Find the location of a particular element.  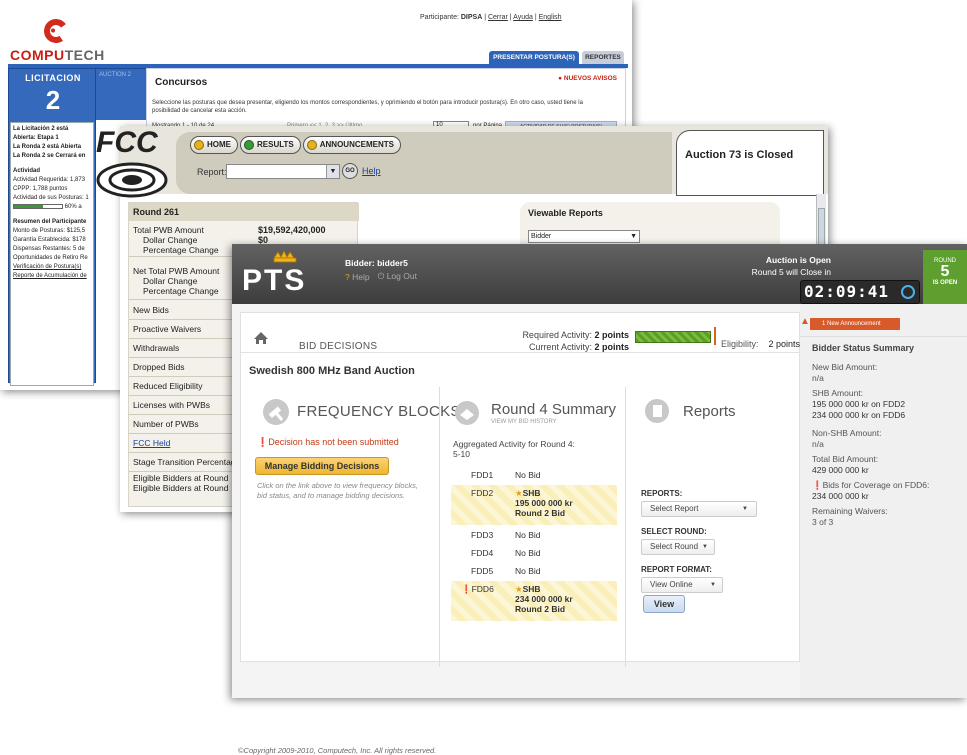

format-select: View Online ▼ is located at coordinates (682, 585).